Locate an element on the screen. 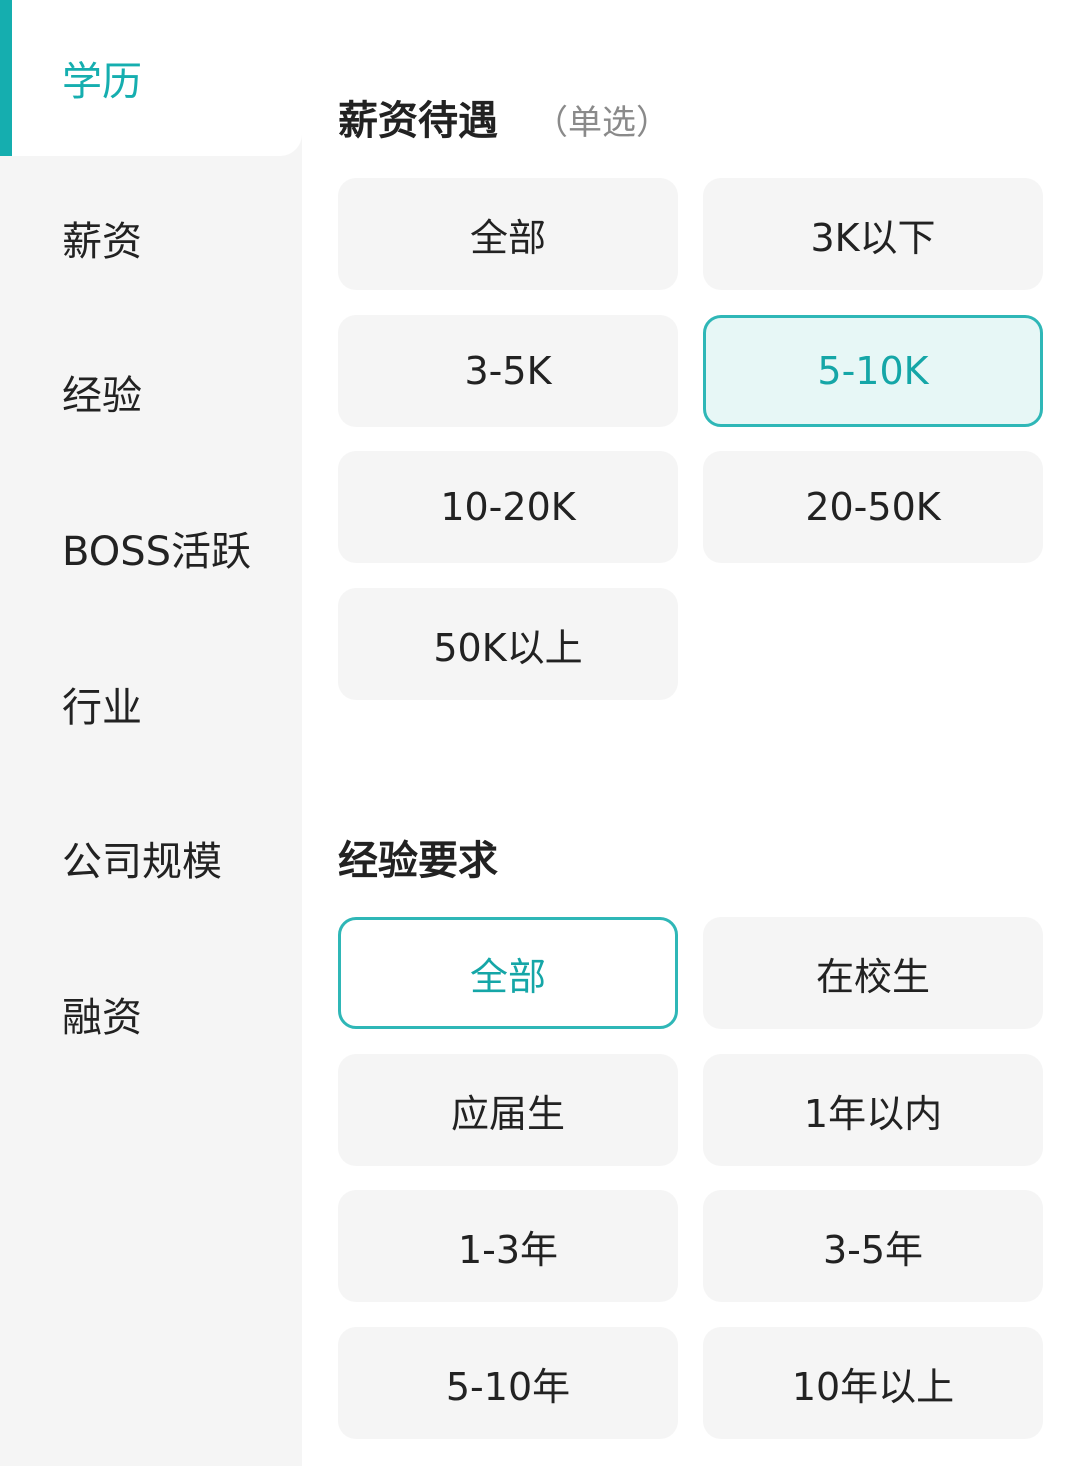 The height and width of the screenshot is (1466, 1080). experience-option-3-5-years: 3-5年 is located at coordinates (873, 1246).